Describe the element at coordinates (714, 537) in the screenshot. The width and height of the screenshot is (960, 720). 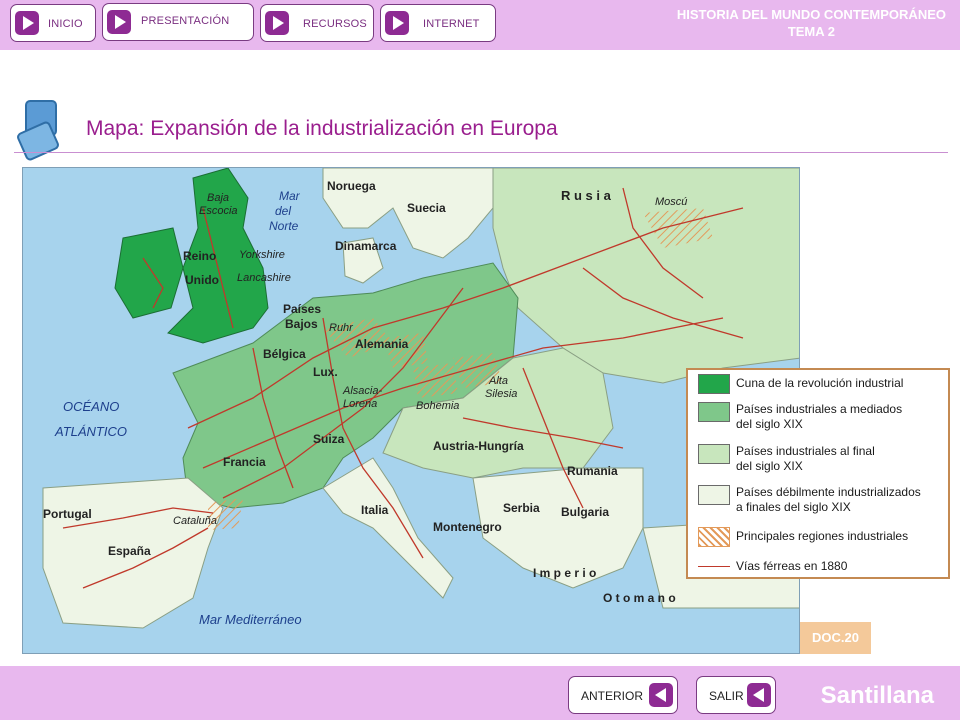
I see `legend-swatch-industrial-regions` at that location.